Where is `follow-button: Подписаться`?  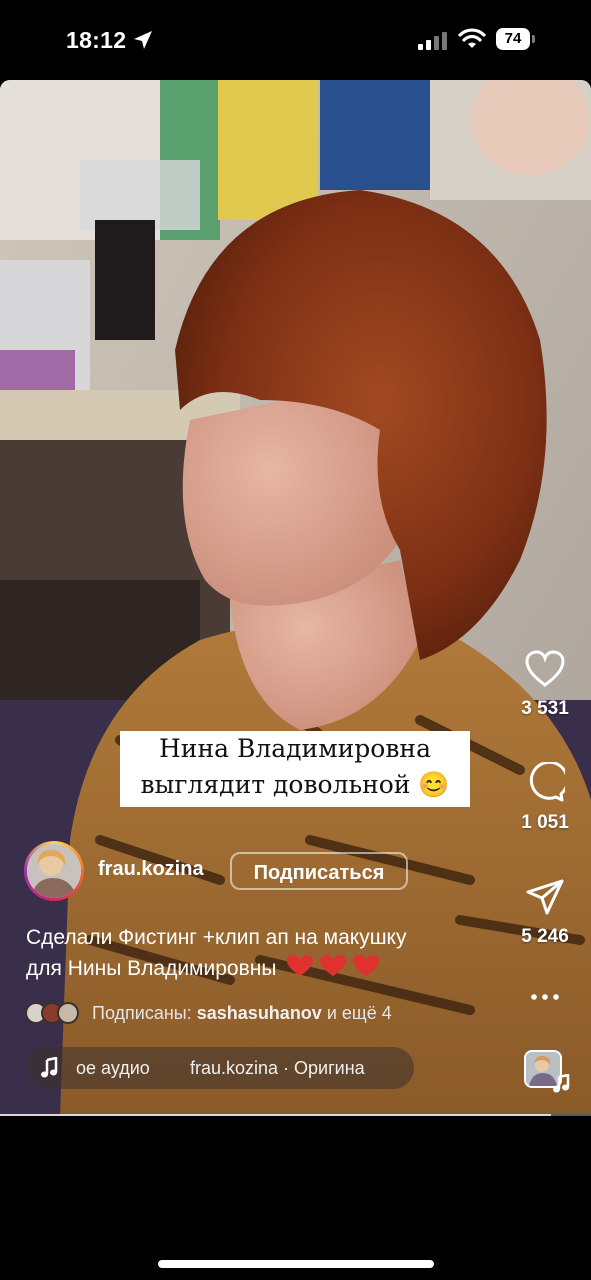
follow-button: Подписаться is located at coordinates (319, 871).